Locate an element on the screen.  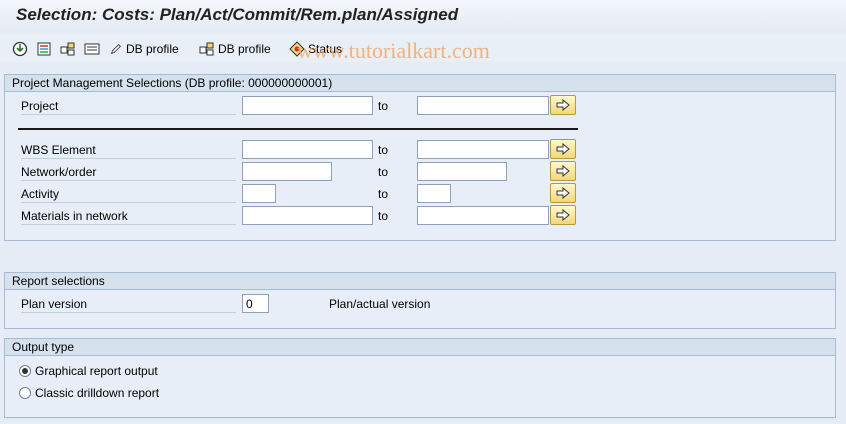
plan-version-label: Plan version is located at coordinates (128, 303).